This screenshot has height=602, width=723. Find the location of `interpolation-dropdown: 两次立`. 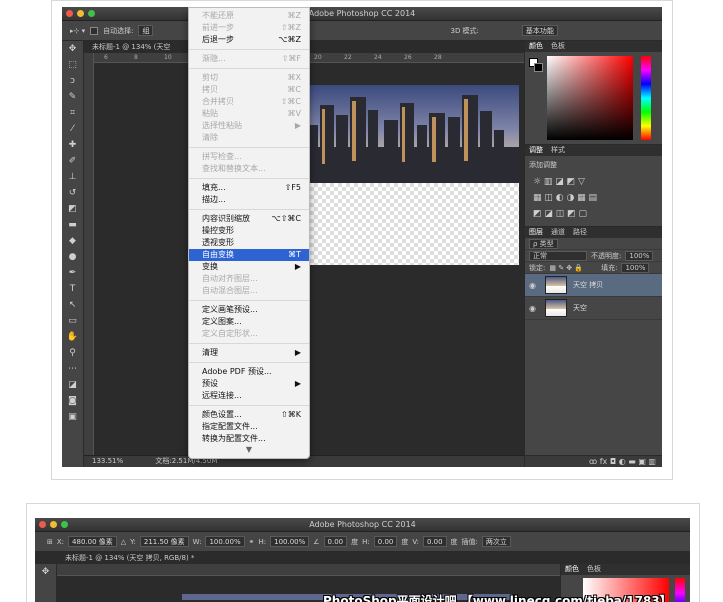

interpolation-dropdown: 两次立 is located at coordinates (496, 541).